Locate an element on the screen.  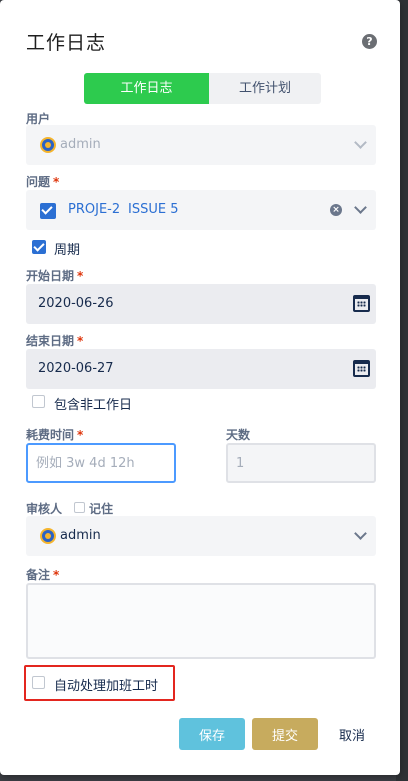
submit-button: 提交 is located at coordinates (285, 734).